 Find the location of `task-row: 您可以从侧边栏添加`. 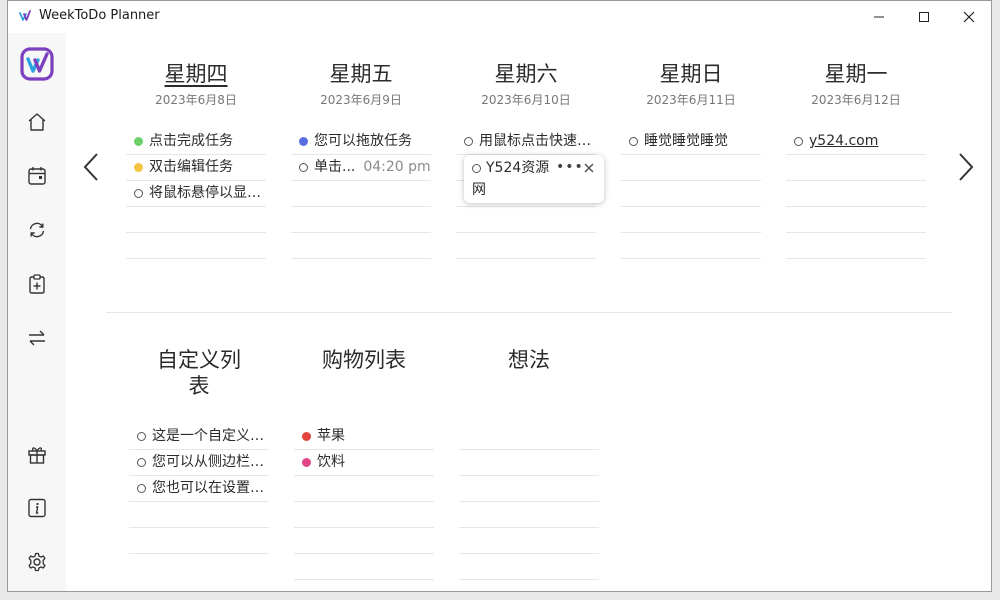

task-row: 您可以从侧边栏添加 is located at coordinates (199, 463).